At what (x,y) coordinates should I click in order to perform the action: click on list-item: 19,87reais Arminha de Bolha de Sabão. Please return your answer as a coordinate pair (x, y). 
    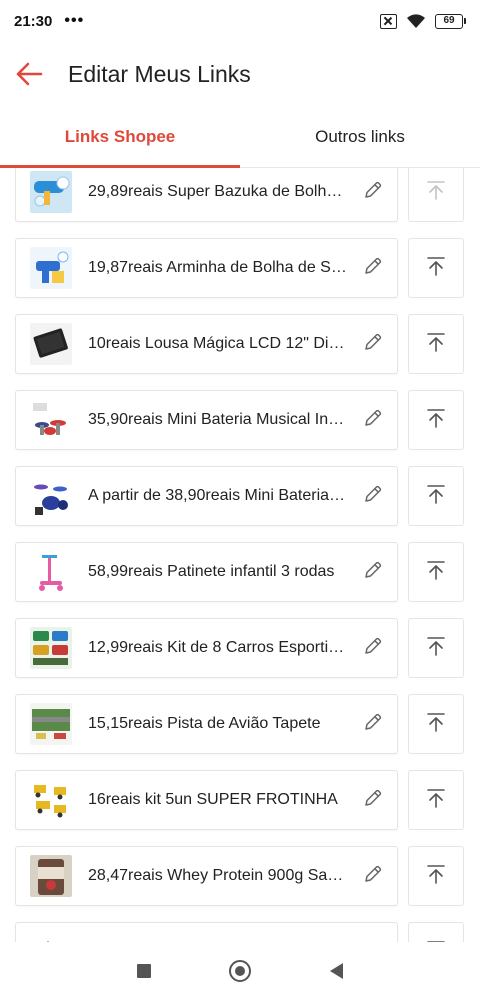
    Looking at the image, I should click on (240, 268).